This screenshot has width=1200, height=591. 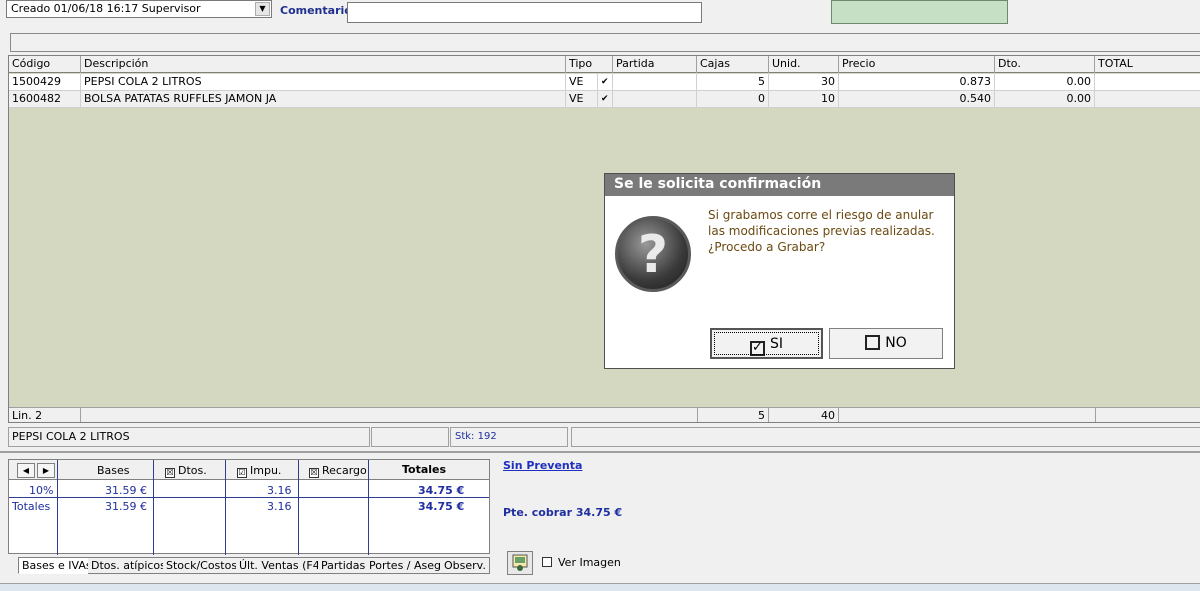 What do you see at coordinates (192, 470) in the screenshot?
I see `header-dtos: Dtos.` at bounding box center [192, 470].